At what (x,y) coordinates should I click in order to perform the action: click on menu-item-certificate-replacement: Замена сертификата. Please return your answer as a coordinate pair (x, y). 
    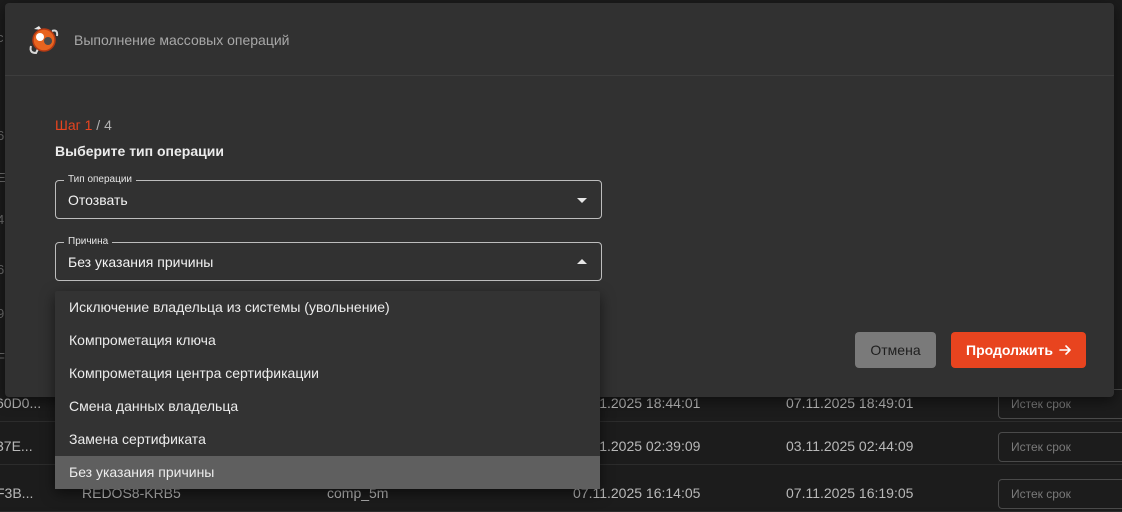
    Looking at the image, I should click on (327, 439).